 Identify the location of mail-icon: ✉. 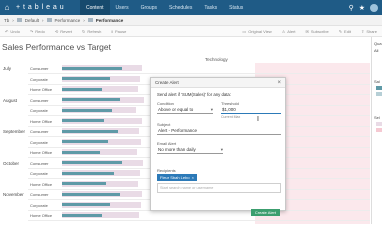
(307, 31).